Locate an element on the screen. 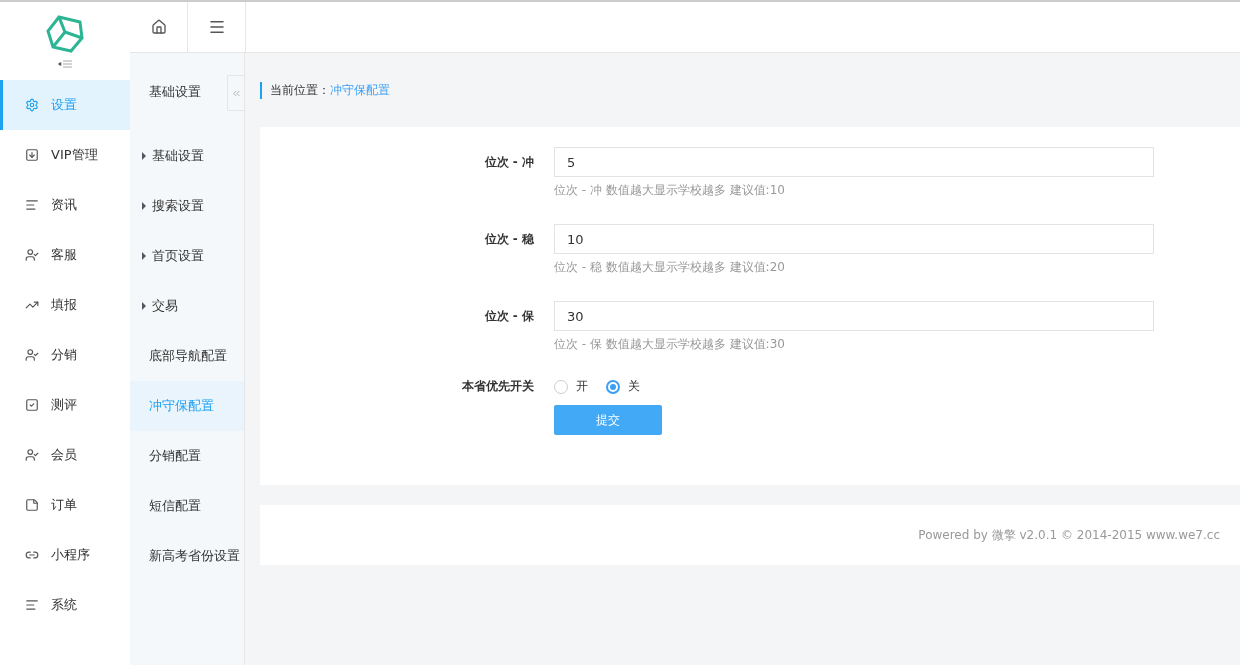 The height and width of the screenshot is (665, 1240). subnav-item: 交易 is located at coordinates (187, 306).